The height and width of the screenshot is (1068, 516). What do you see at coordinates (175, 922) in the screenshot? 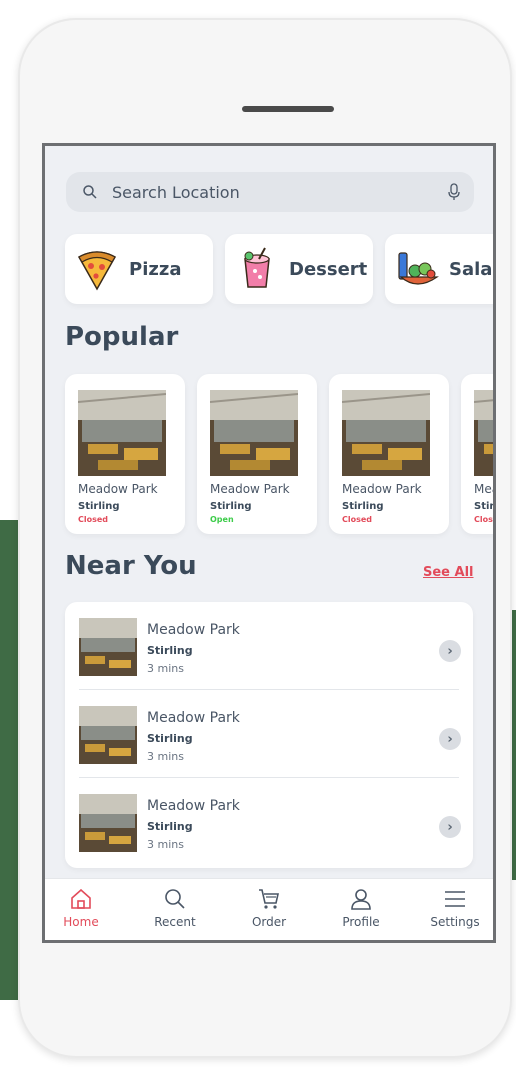
I see `tab-label: Recent` at bounding box center [175, 922].